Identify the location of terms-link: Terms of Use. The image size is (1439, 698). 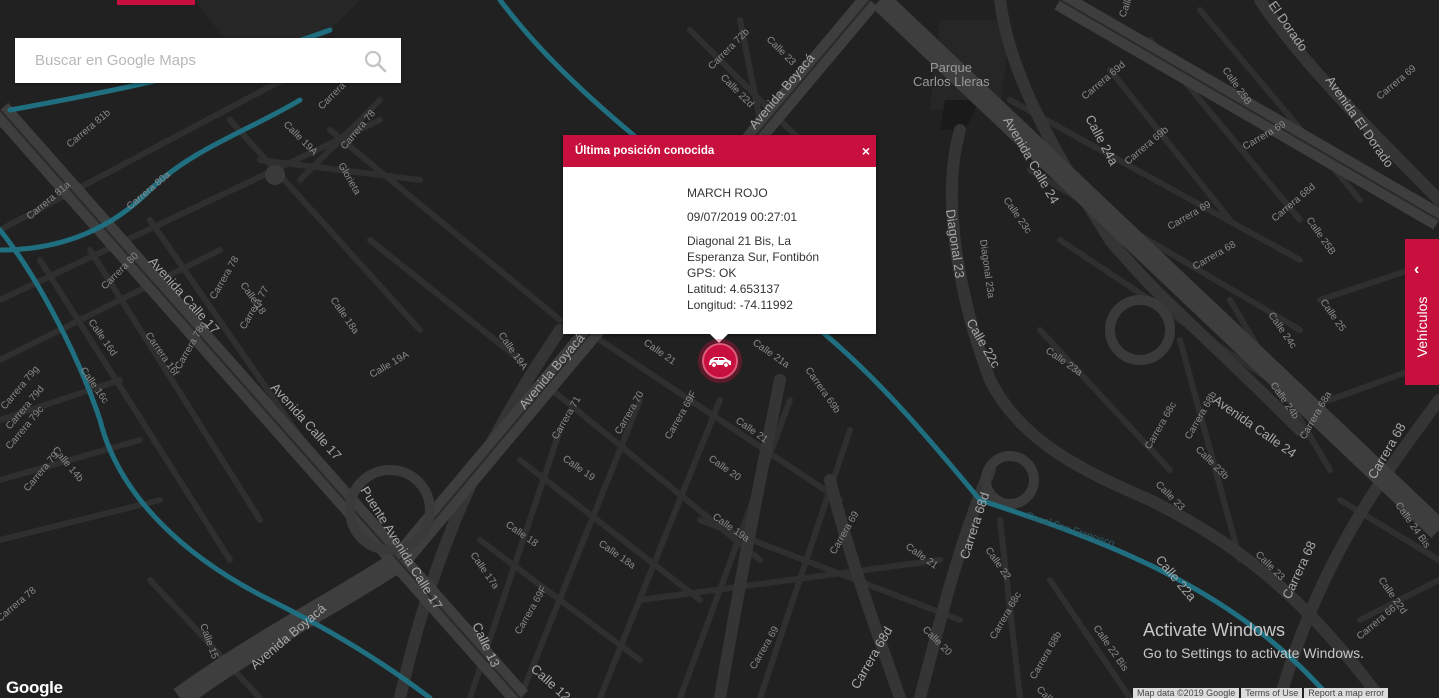
(1272, 693).